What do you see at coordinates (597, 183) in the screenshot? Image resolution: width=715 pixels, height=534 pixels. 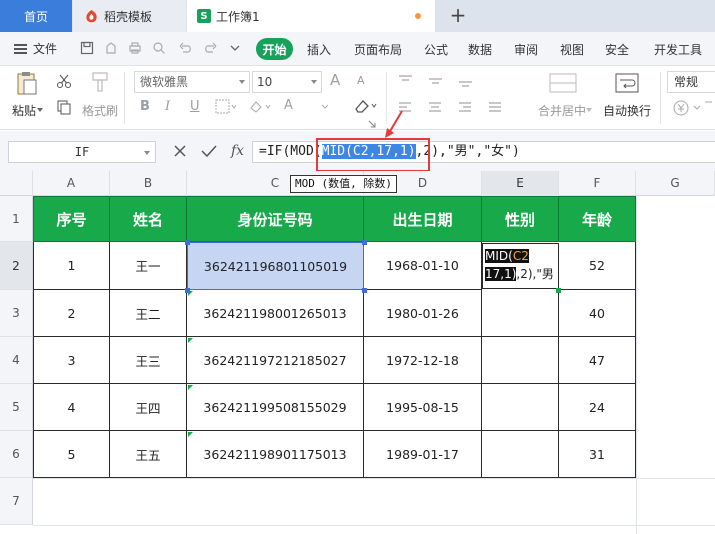 I see `column-header-f: F` at bounding box center [597, 183].